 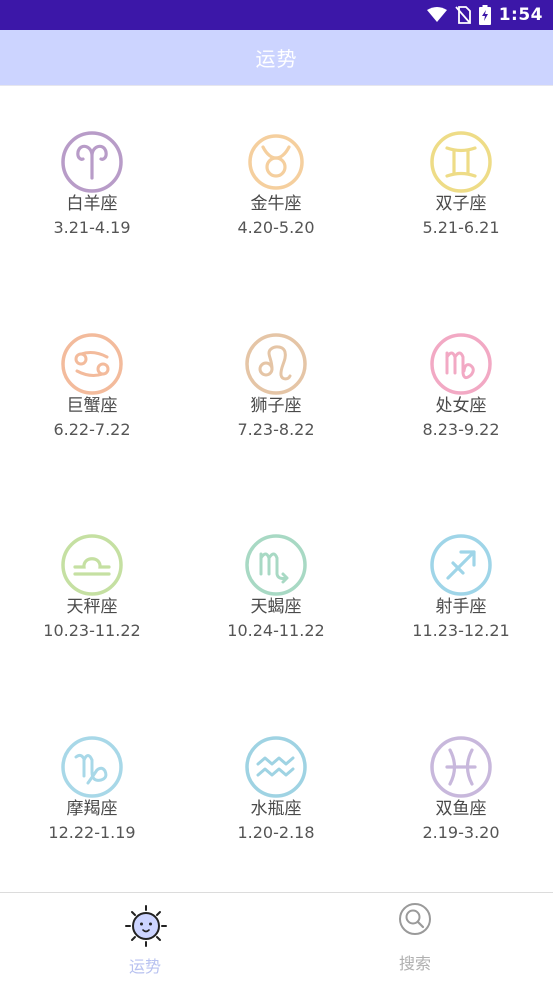 I want to click on zodiac-item-sagittarius: 射手座 11.23-12.21, so click(x=461, y=564).